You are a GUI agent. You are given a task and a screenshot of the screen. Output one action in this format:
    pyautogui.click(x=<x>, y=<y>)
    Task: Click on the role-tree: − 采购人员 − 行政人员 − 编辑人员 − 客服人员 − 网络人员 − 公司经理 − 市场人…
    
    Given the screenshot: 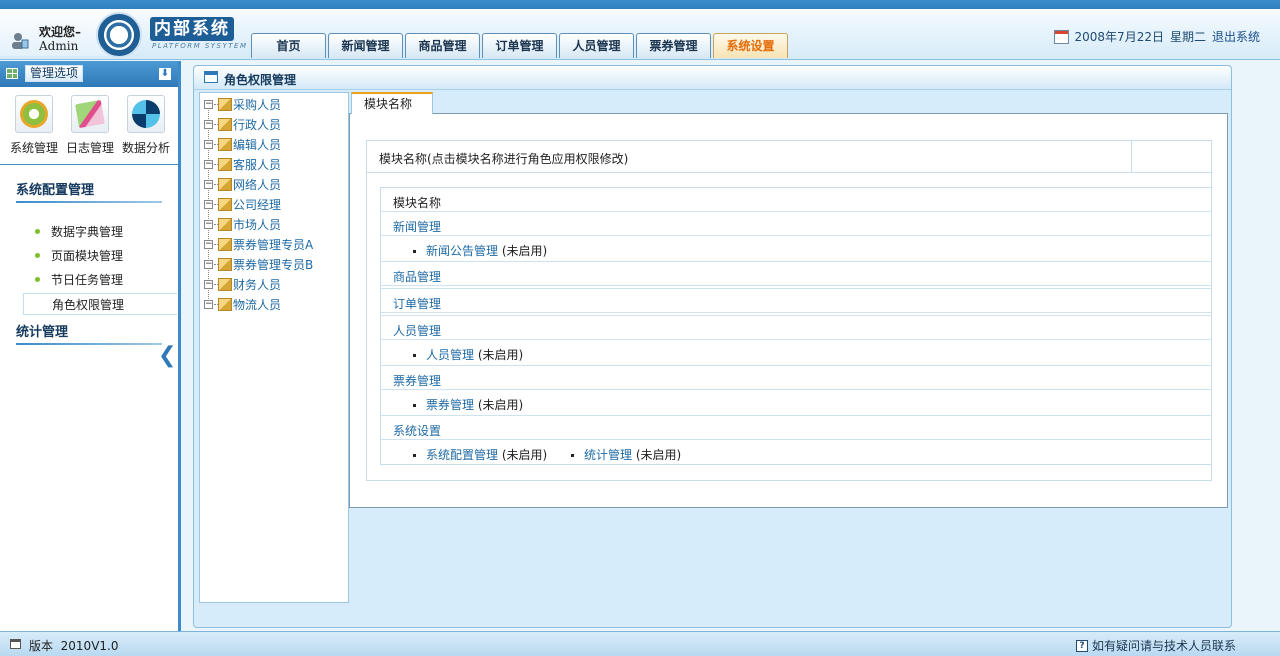 What is the action you would take?
    pyautogui.click(x=274, y=347)
    